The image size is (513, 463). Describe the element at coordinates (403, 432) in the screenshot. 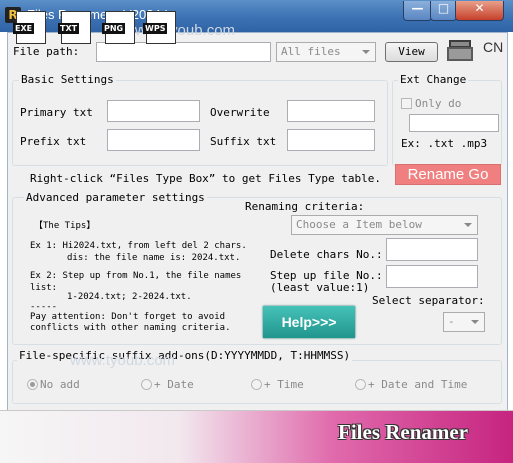

I see `brand-title: Files Renamer` at that location.